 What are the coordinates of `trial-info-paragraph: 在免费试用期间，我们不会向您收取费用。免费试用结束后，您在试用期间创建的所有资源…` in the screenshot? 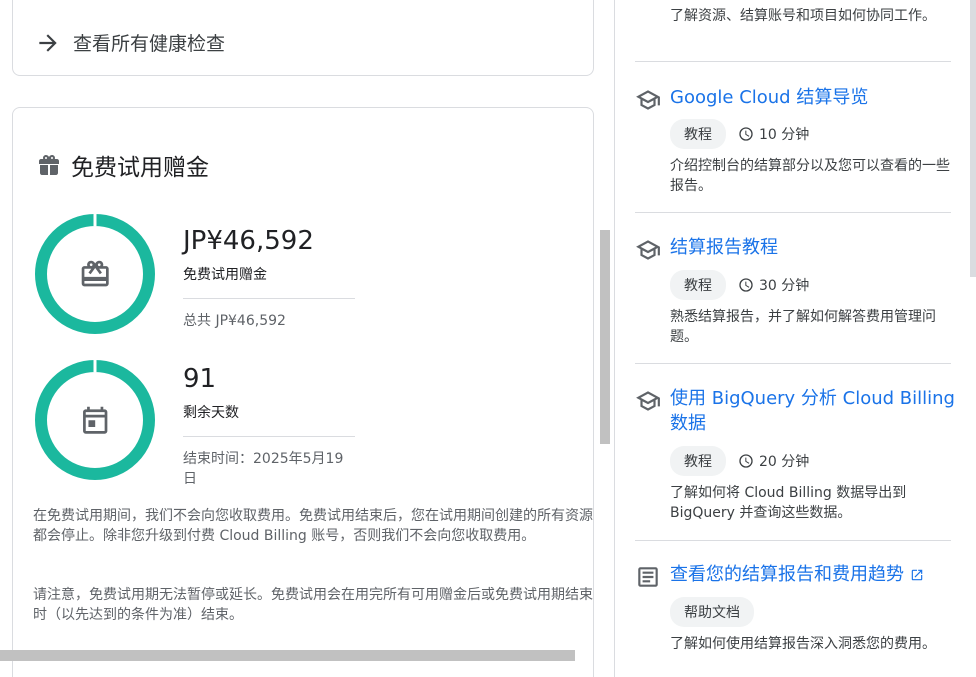 It's located at (313, 526).